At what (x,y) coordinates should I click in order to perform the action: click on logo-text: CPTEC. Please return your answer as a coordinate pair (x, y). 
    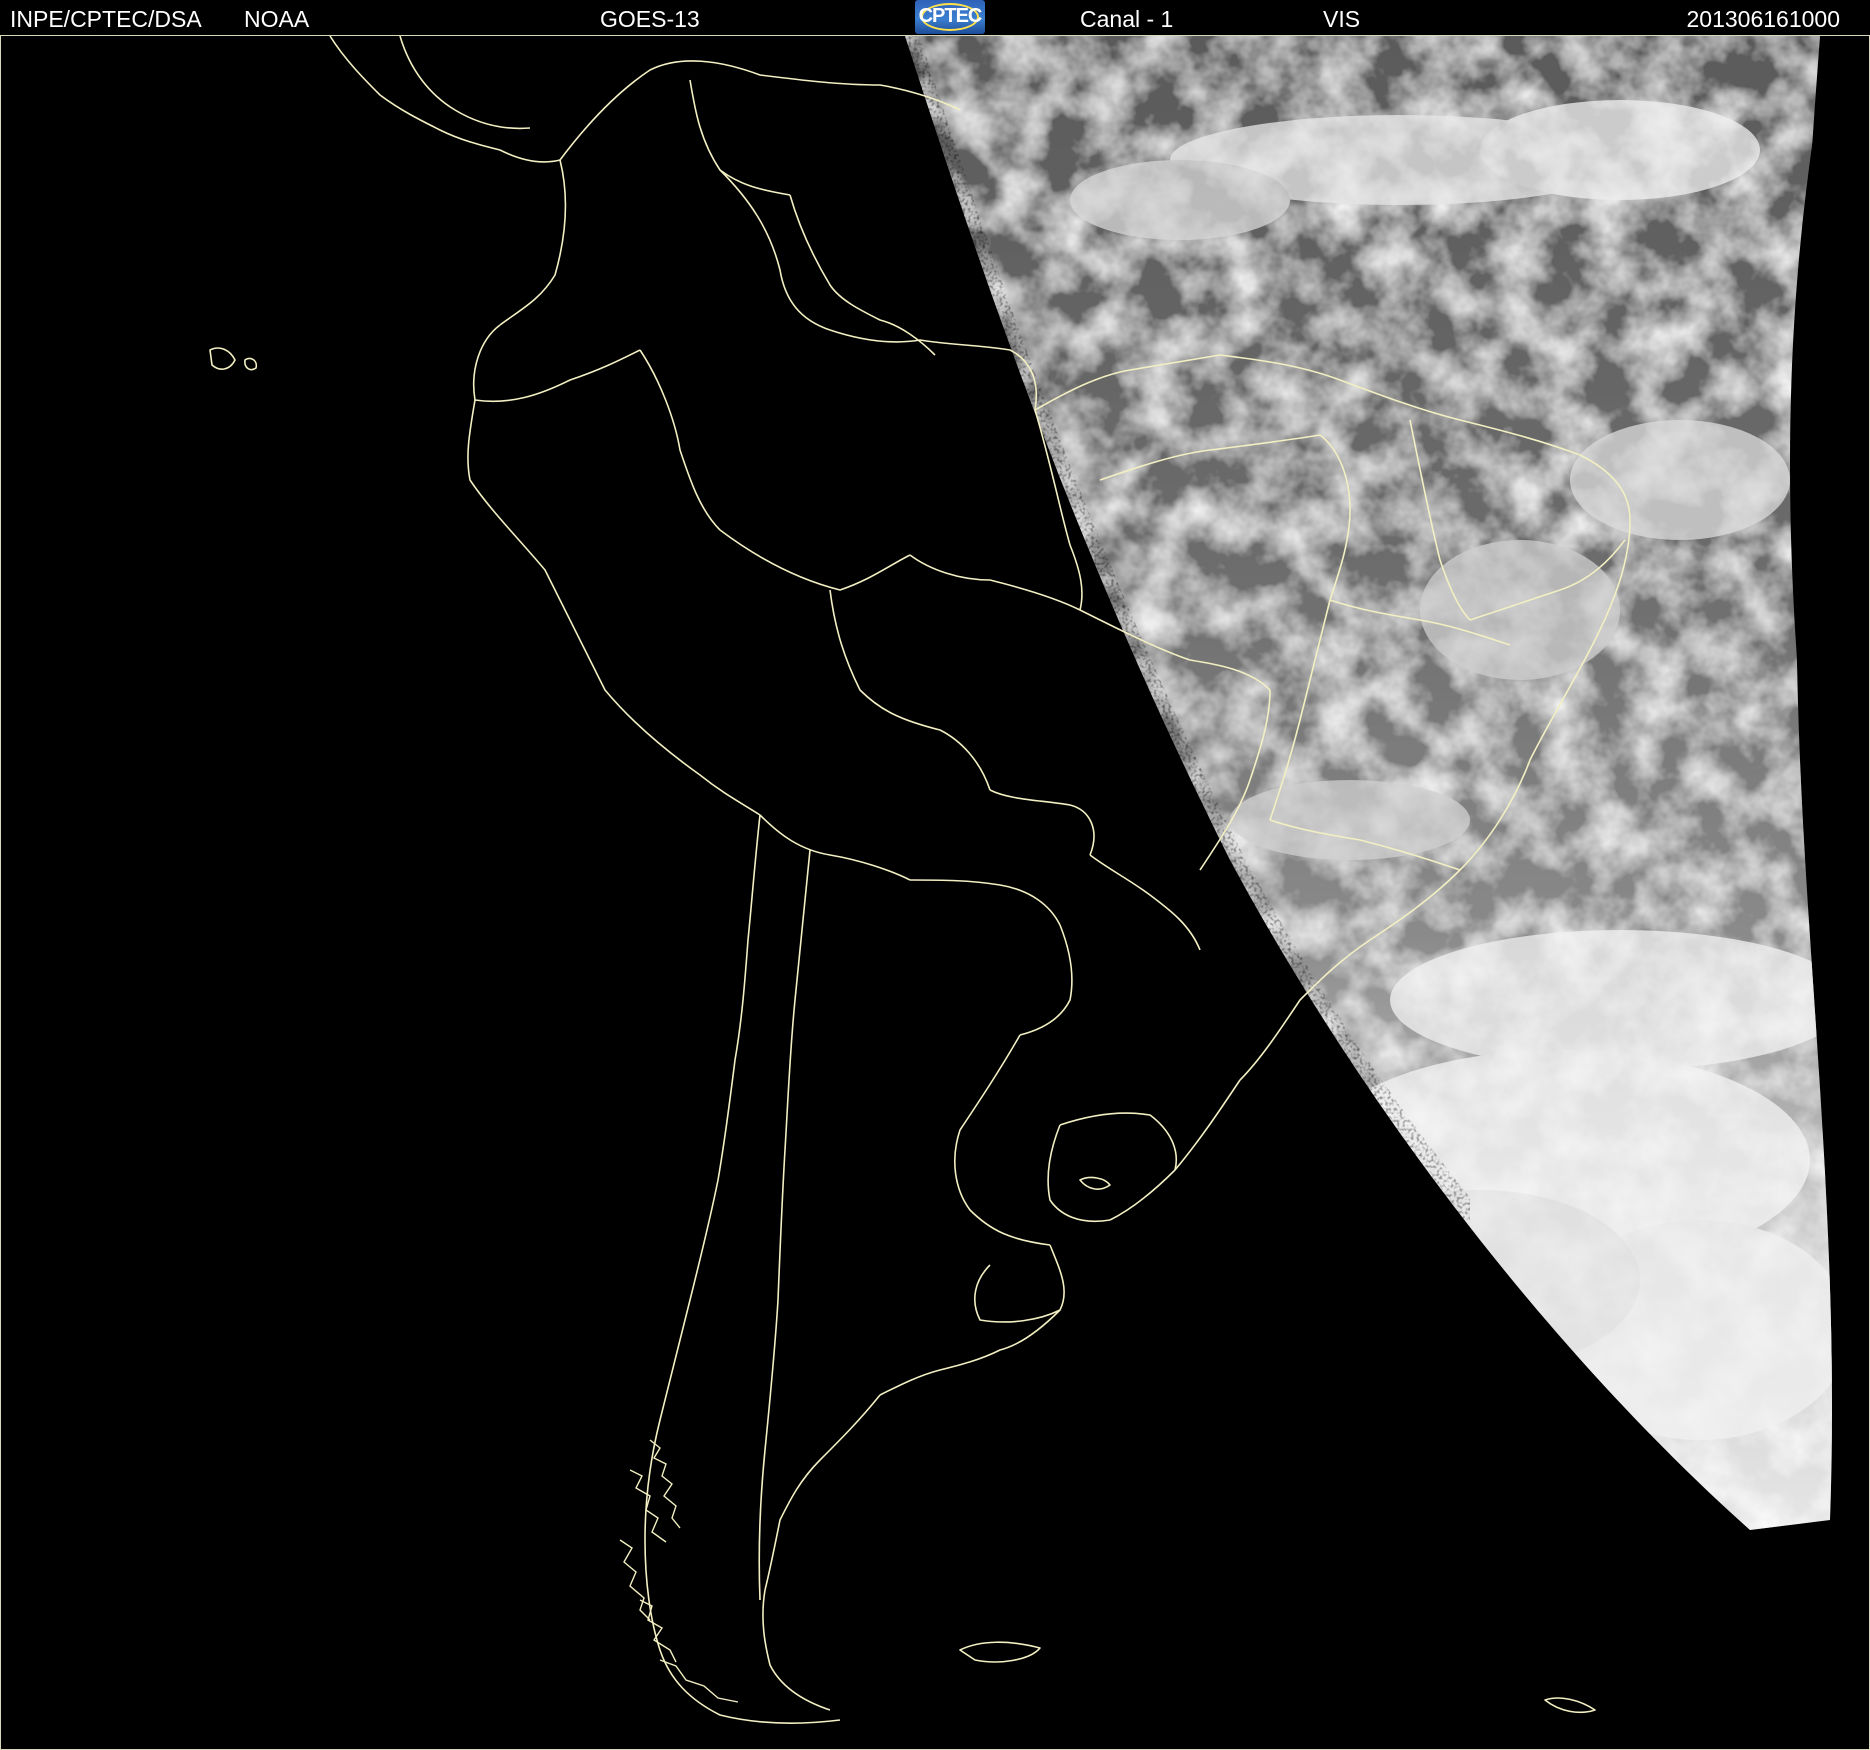
    Looking at the image, I should click on (950, 16).